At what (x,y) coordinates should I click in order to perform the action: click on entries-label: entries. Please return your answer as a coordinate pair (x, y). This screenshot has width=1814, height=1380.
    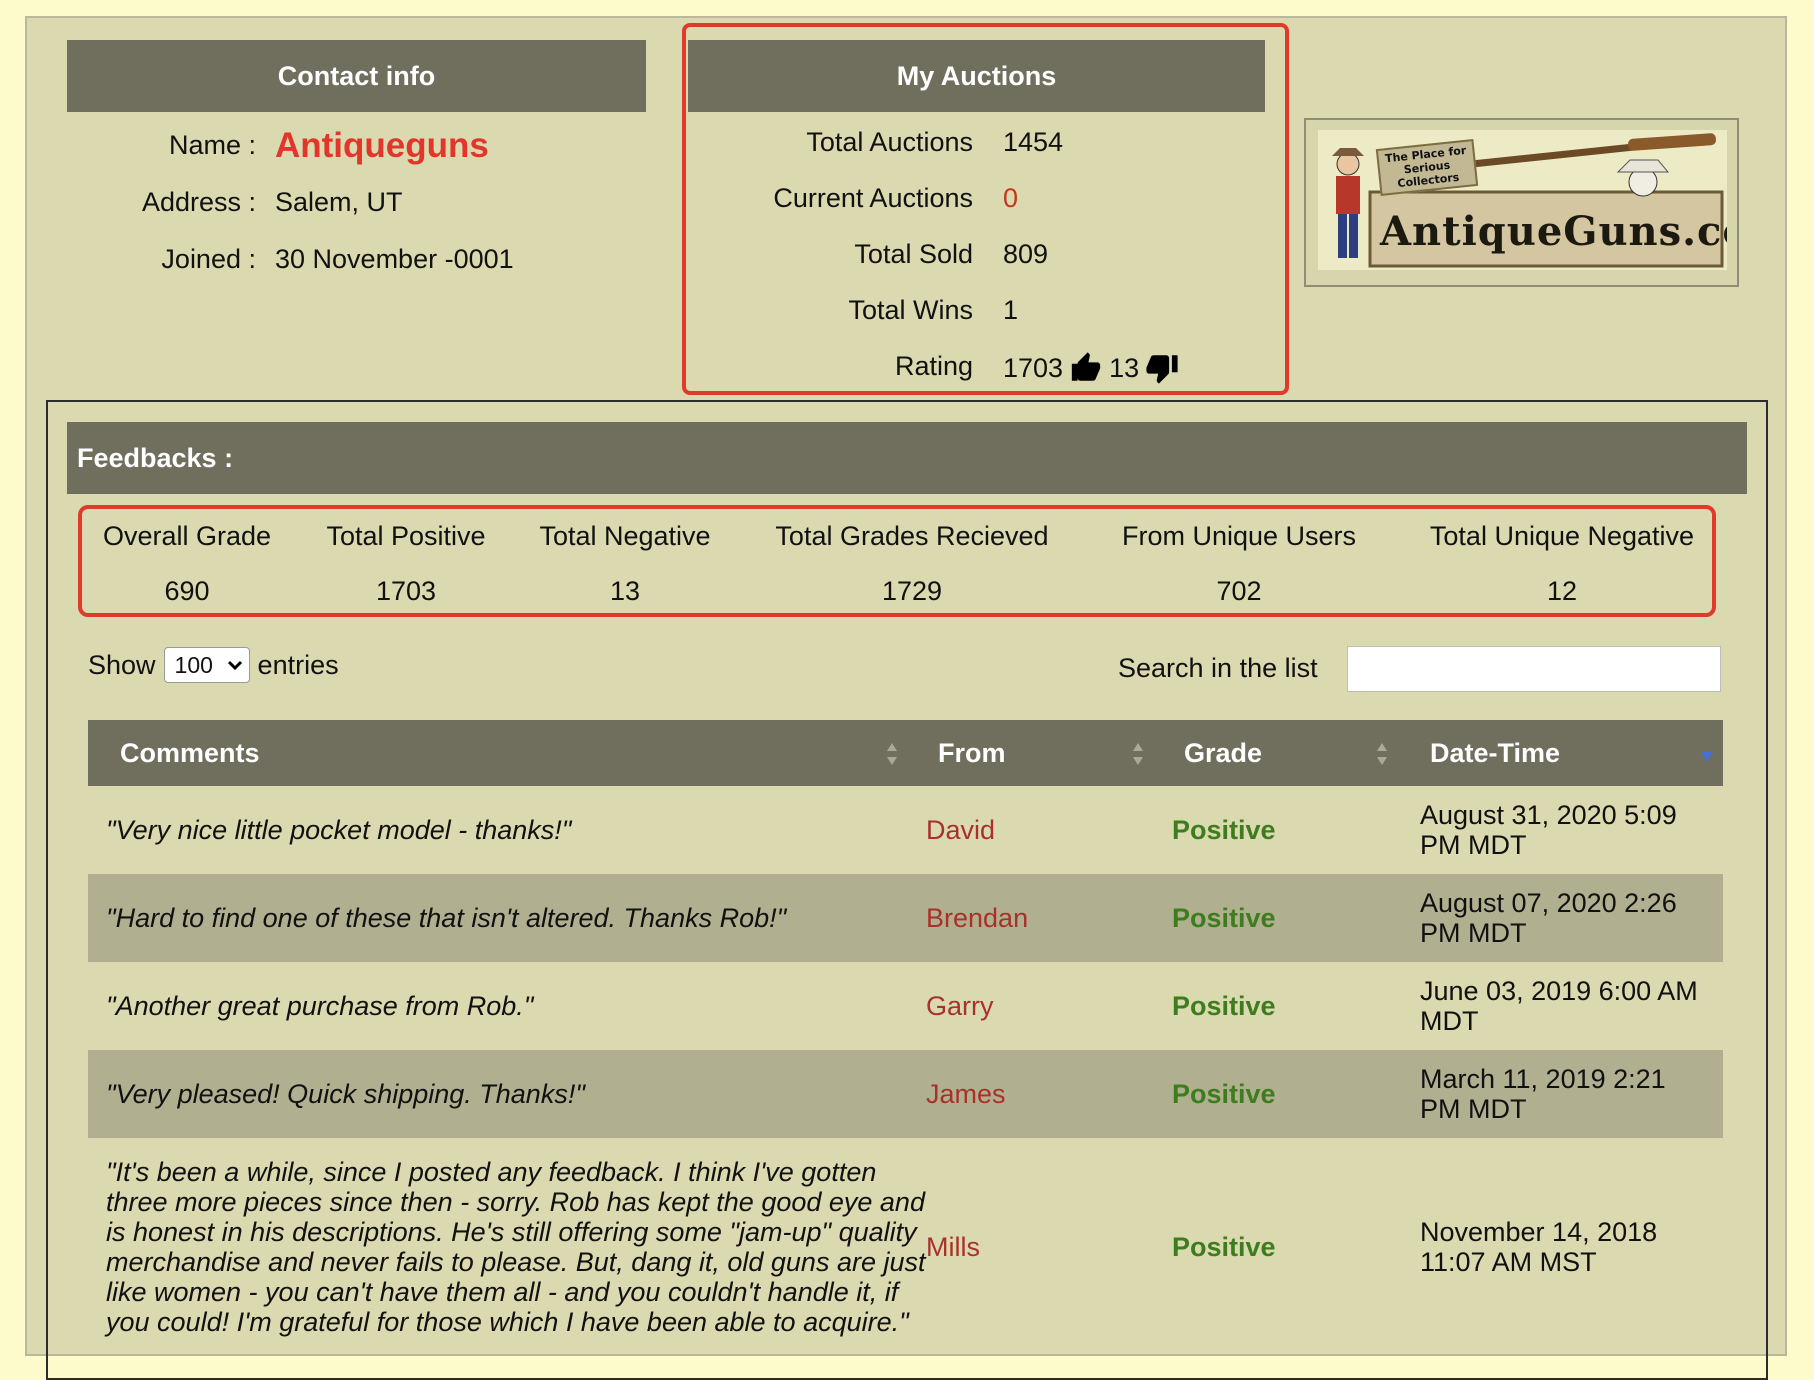
    Looking at the image, I should click on (298, 664).